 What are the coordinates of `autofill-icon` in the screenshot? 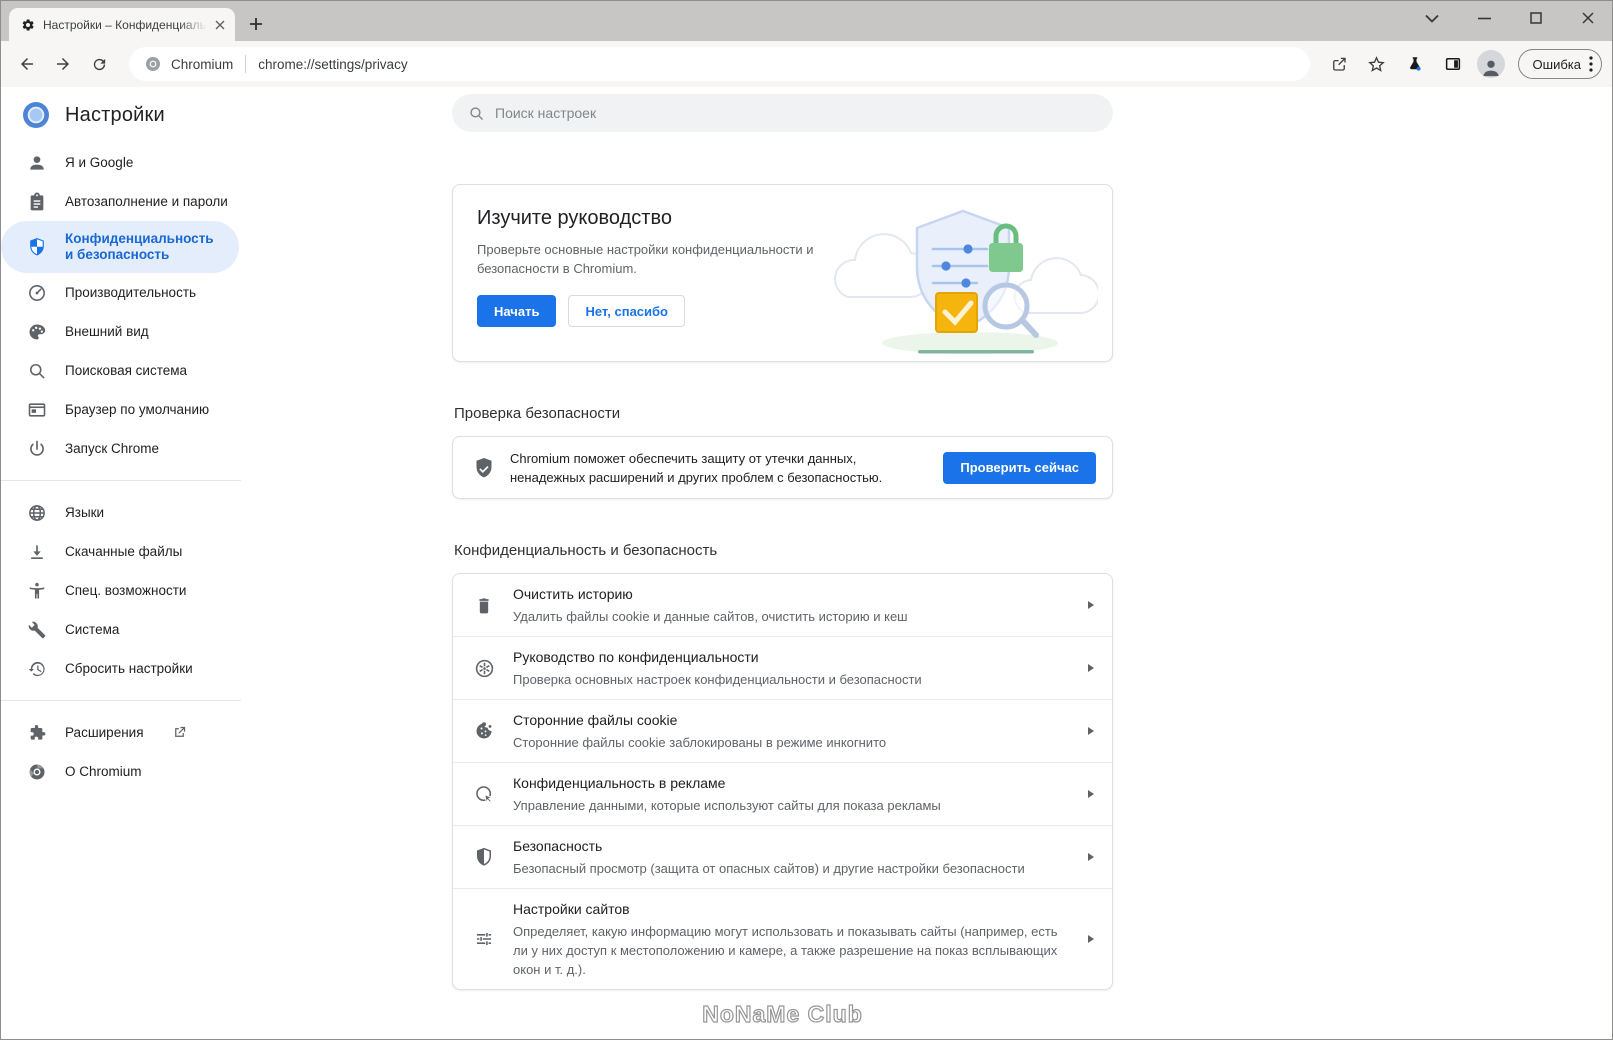 It's located at (37, 202).